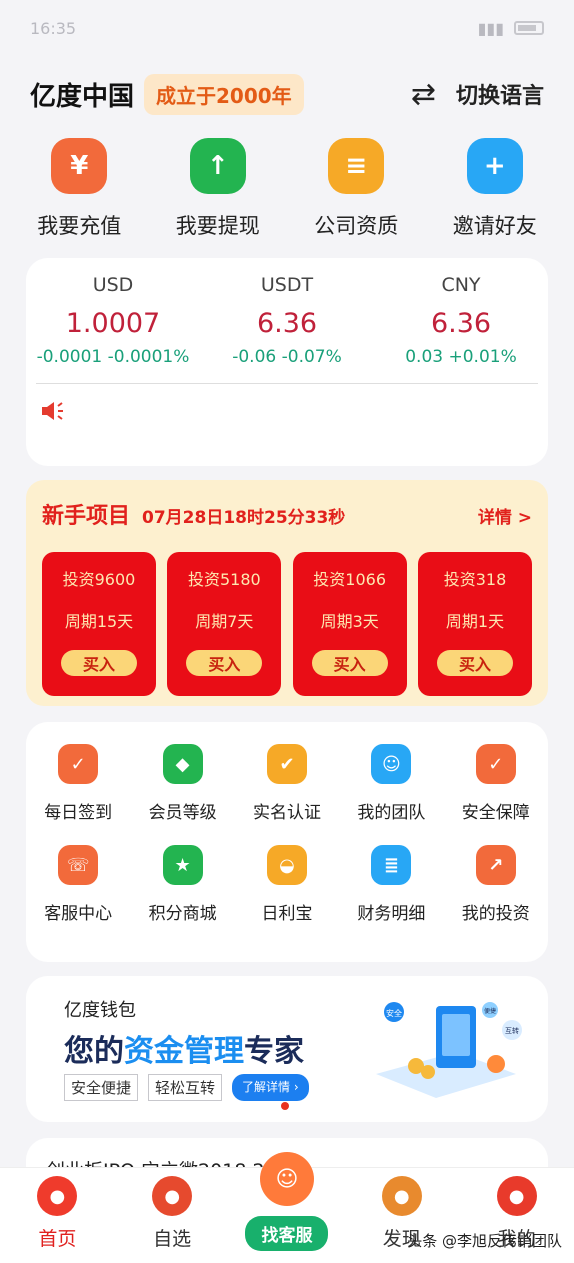 The width and height of the screenshot is (574, 1263). I want to click on service-item: ✓ 安全保障, so click(496, 783).